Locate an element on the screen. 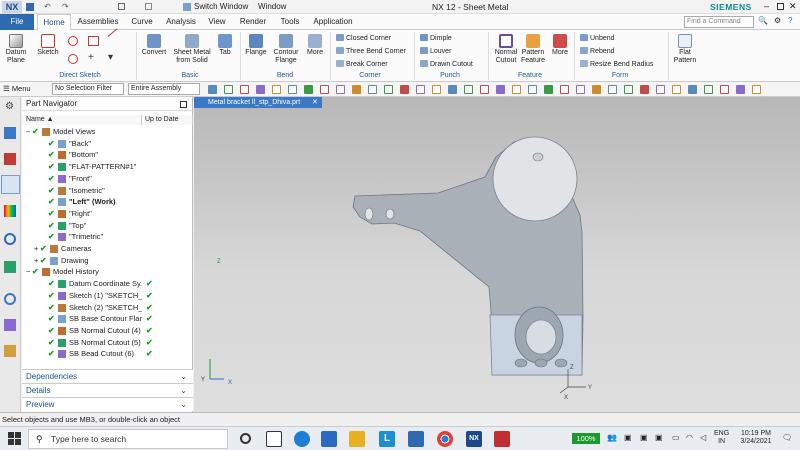 The width and height of the screenshot is (800, 450). restore-icon is located at coordinates (780, 6).